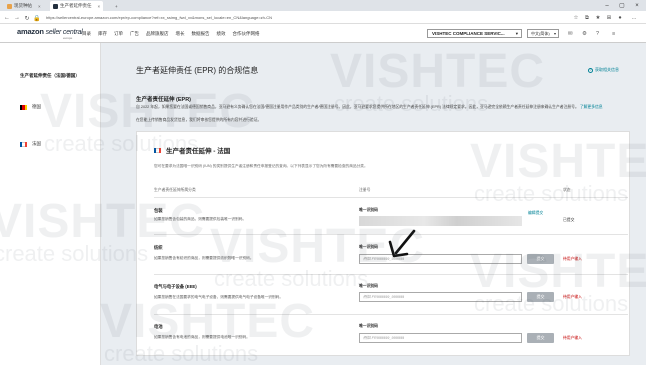  What do you see at coordinates (175, 190) in the screenshot?
I see `column-header-category: 生产者责任延伸所属分类` at bounding box center [175, 190].